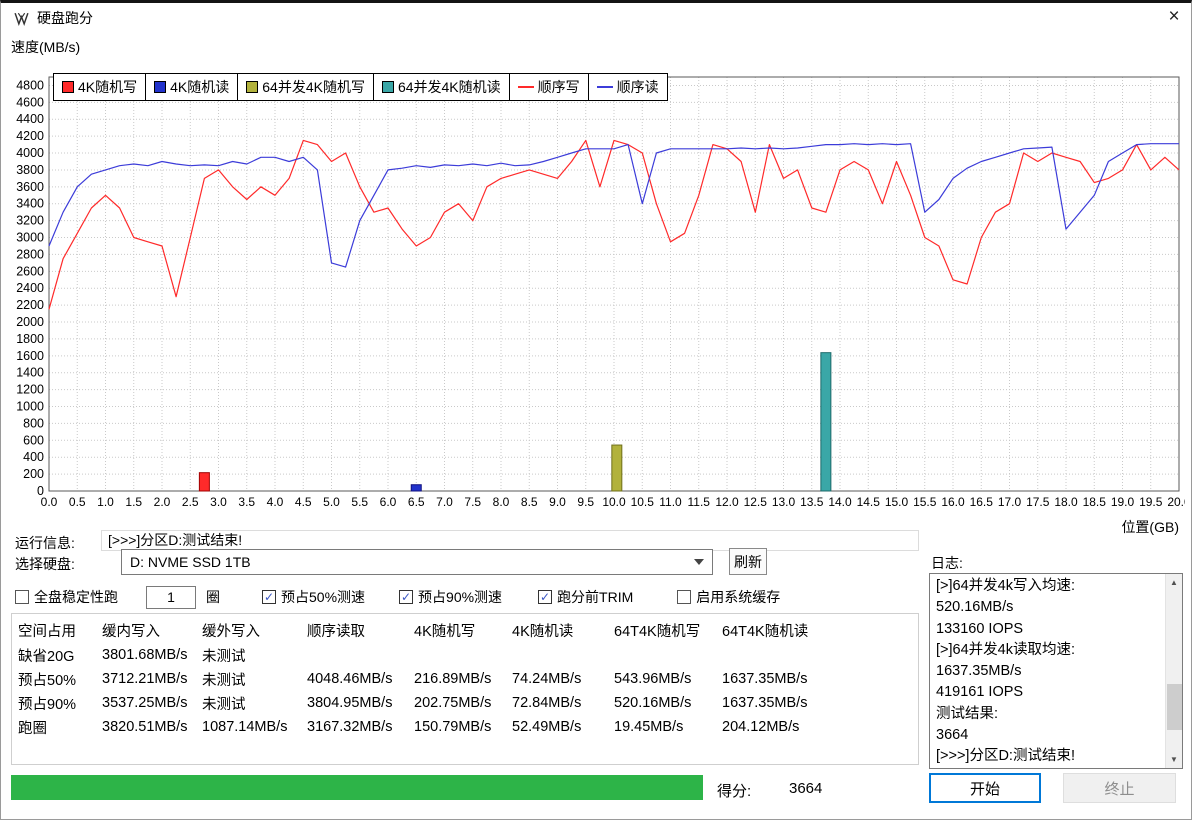 Image resolution: width=1192 pixels, height=820 pixels. Describe the element at coordinates (684, 597) in the screenshot. I see `checkbox-syscache` at that location.